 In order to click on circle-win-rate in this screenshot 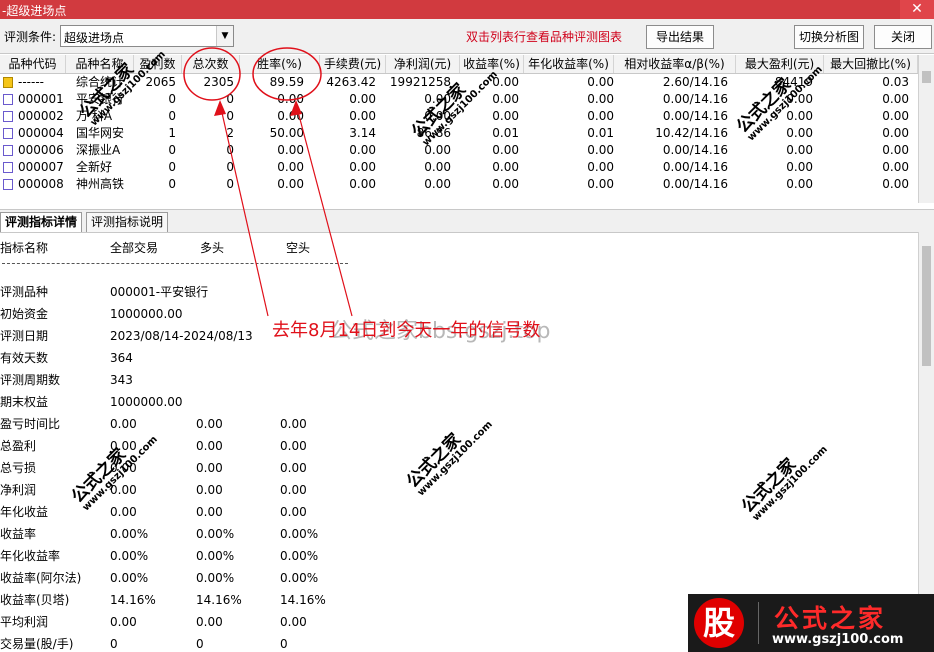, I will do `click(287, 74)`.